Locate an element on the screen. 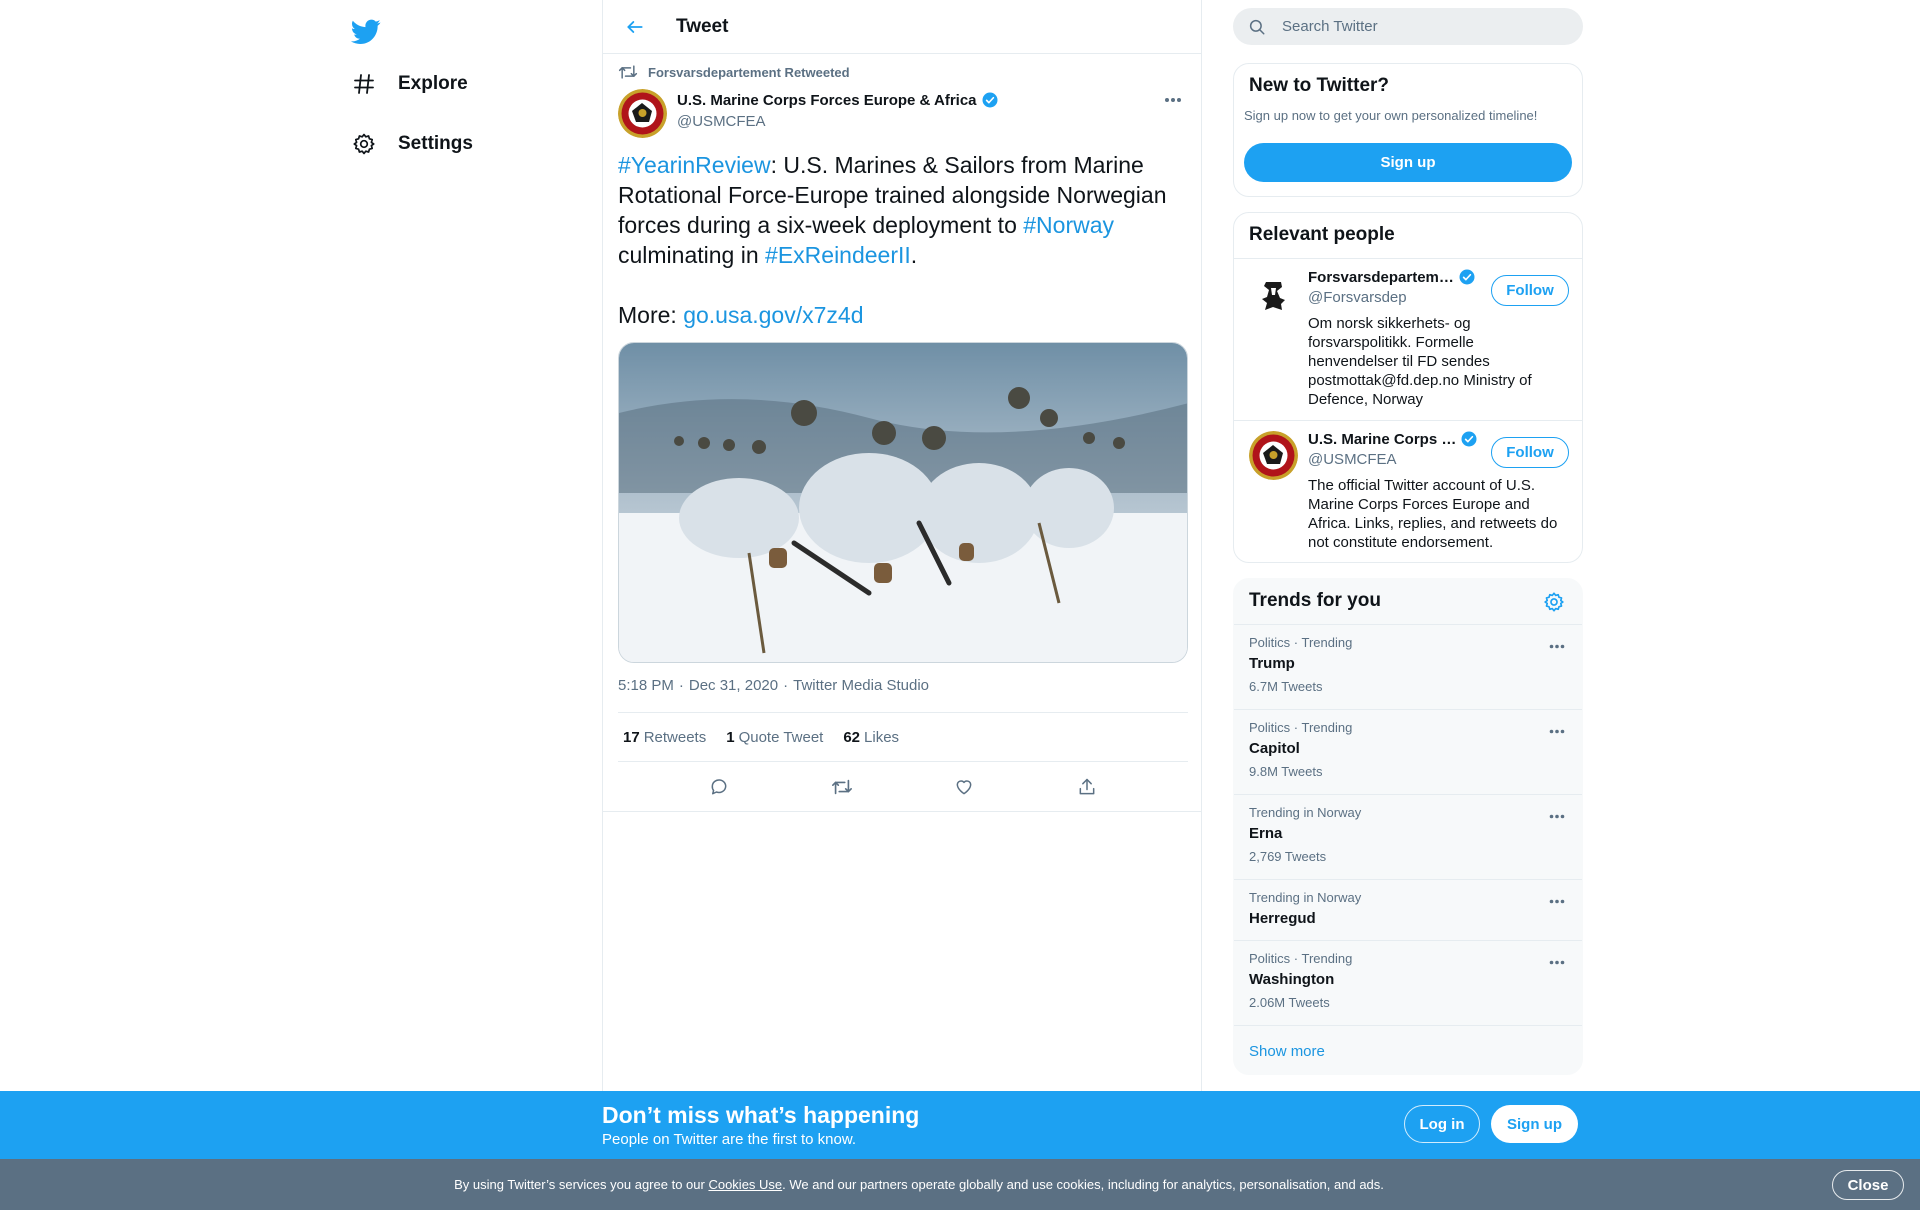 The image size is (1920, 1210). tweet-url-link: go.usa.gov/x7z4d is located at coordinates (773, 315).